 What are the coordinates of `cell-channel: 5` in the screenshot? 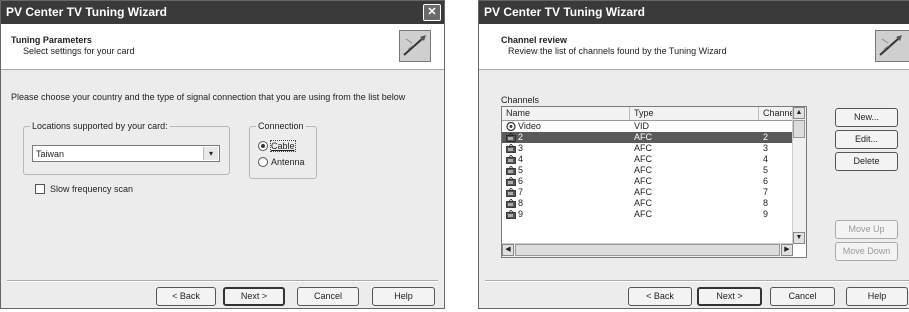 It's located at (766, 170).